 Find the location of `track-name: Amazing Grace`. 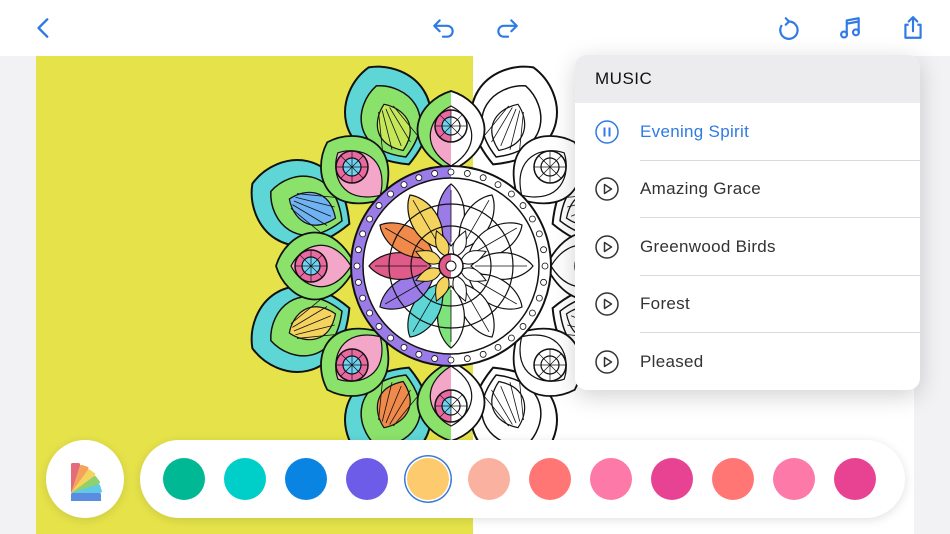

track-name: Amazing Grace is located at coordinates (701, 189).